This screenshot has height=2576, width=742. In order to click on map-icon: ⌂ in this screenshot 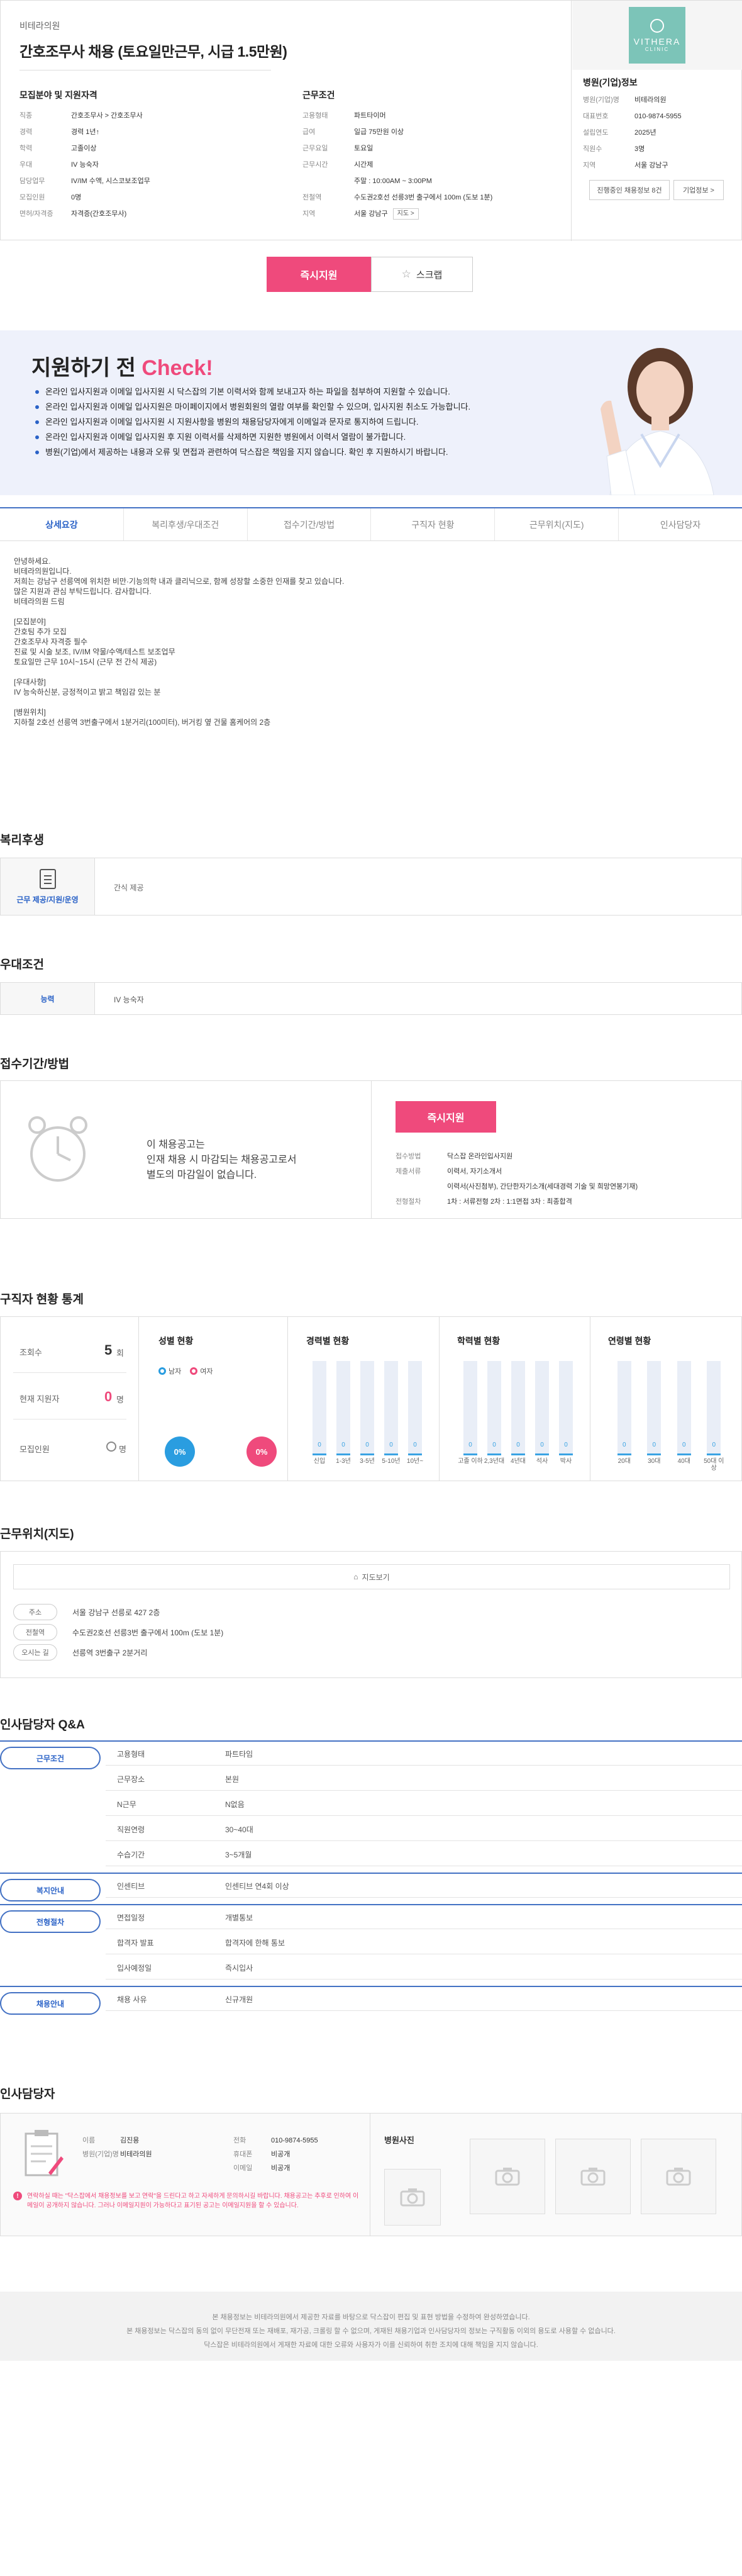, I will do `click(355, 1576)`.